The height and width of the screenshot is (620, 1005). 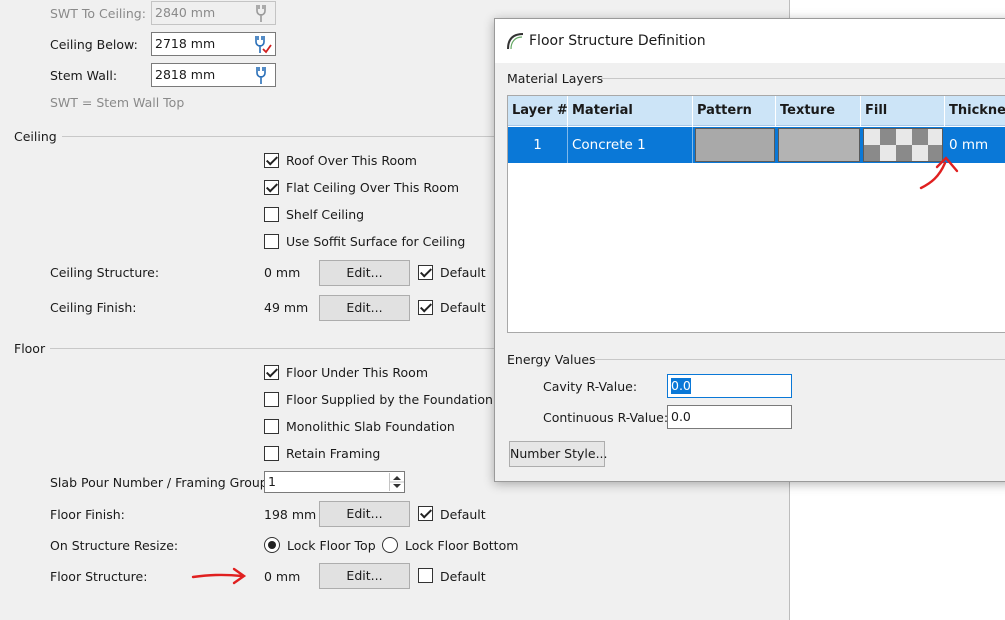 I want to click on slab-pour-spinner: 1, so click(x=334, y=482).